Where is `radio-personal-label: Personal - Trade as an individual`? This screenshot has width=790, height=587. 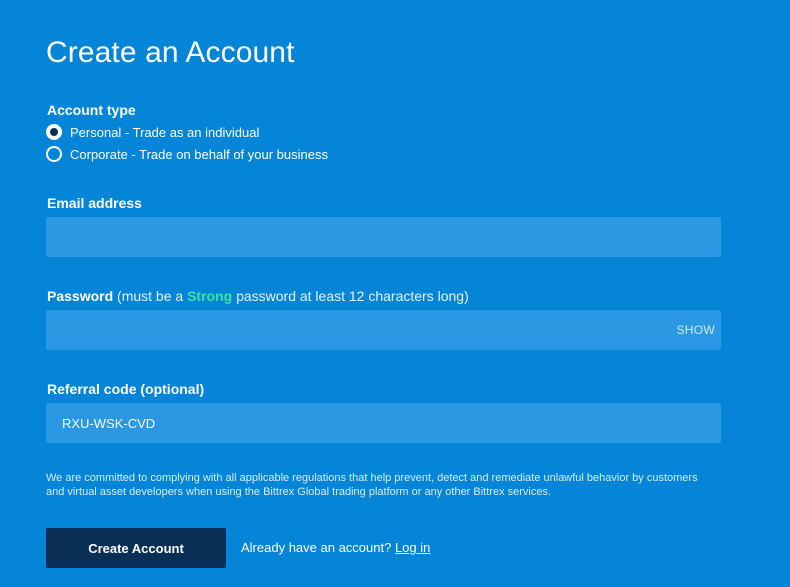
radio-personal-label: Personal - Trade as an individual is located at coordinates (165, 132).